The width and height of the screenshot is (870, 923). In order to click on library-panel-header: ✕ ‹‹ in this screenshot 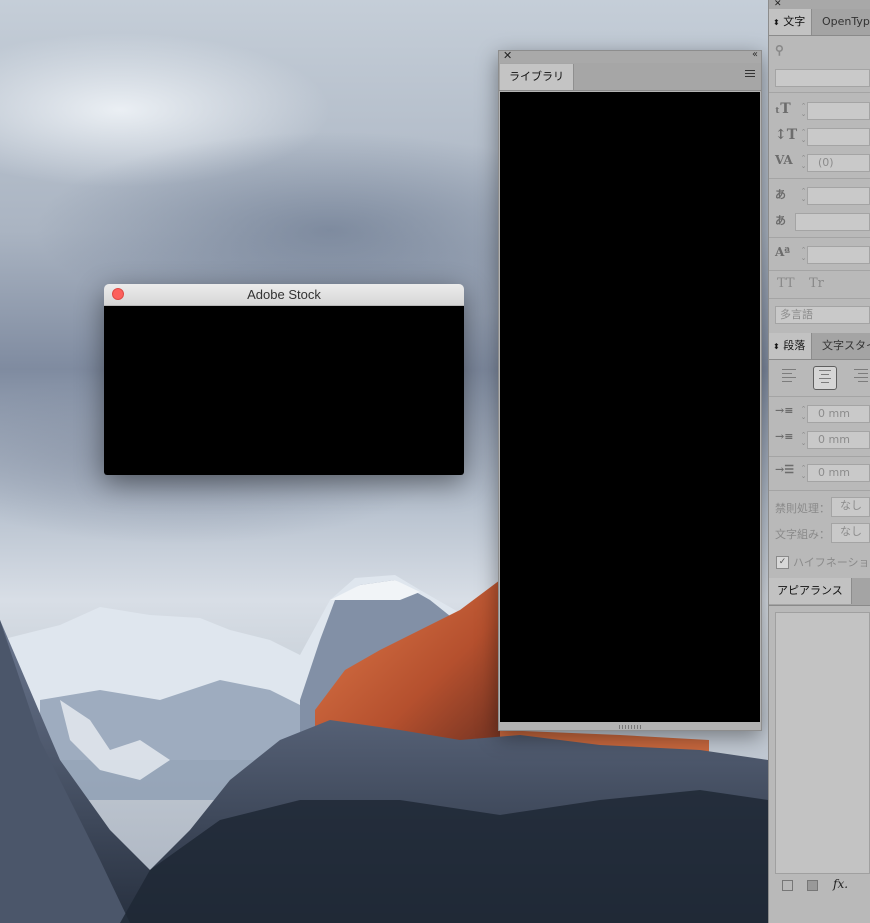, I will do `click(630, 56)`.